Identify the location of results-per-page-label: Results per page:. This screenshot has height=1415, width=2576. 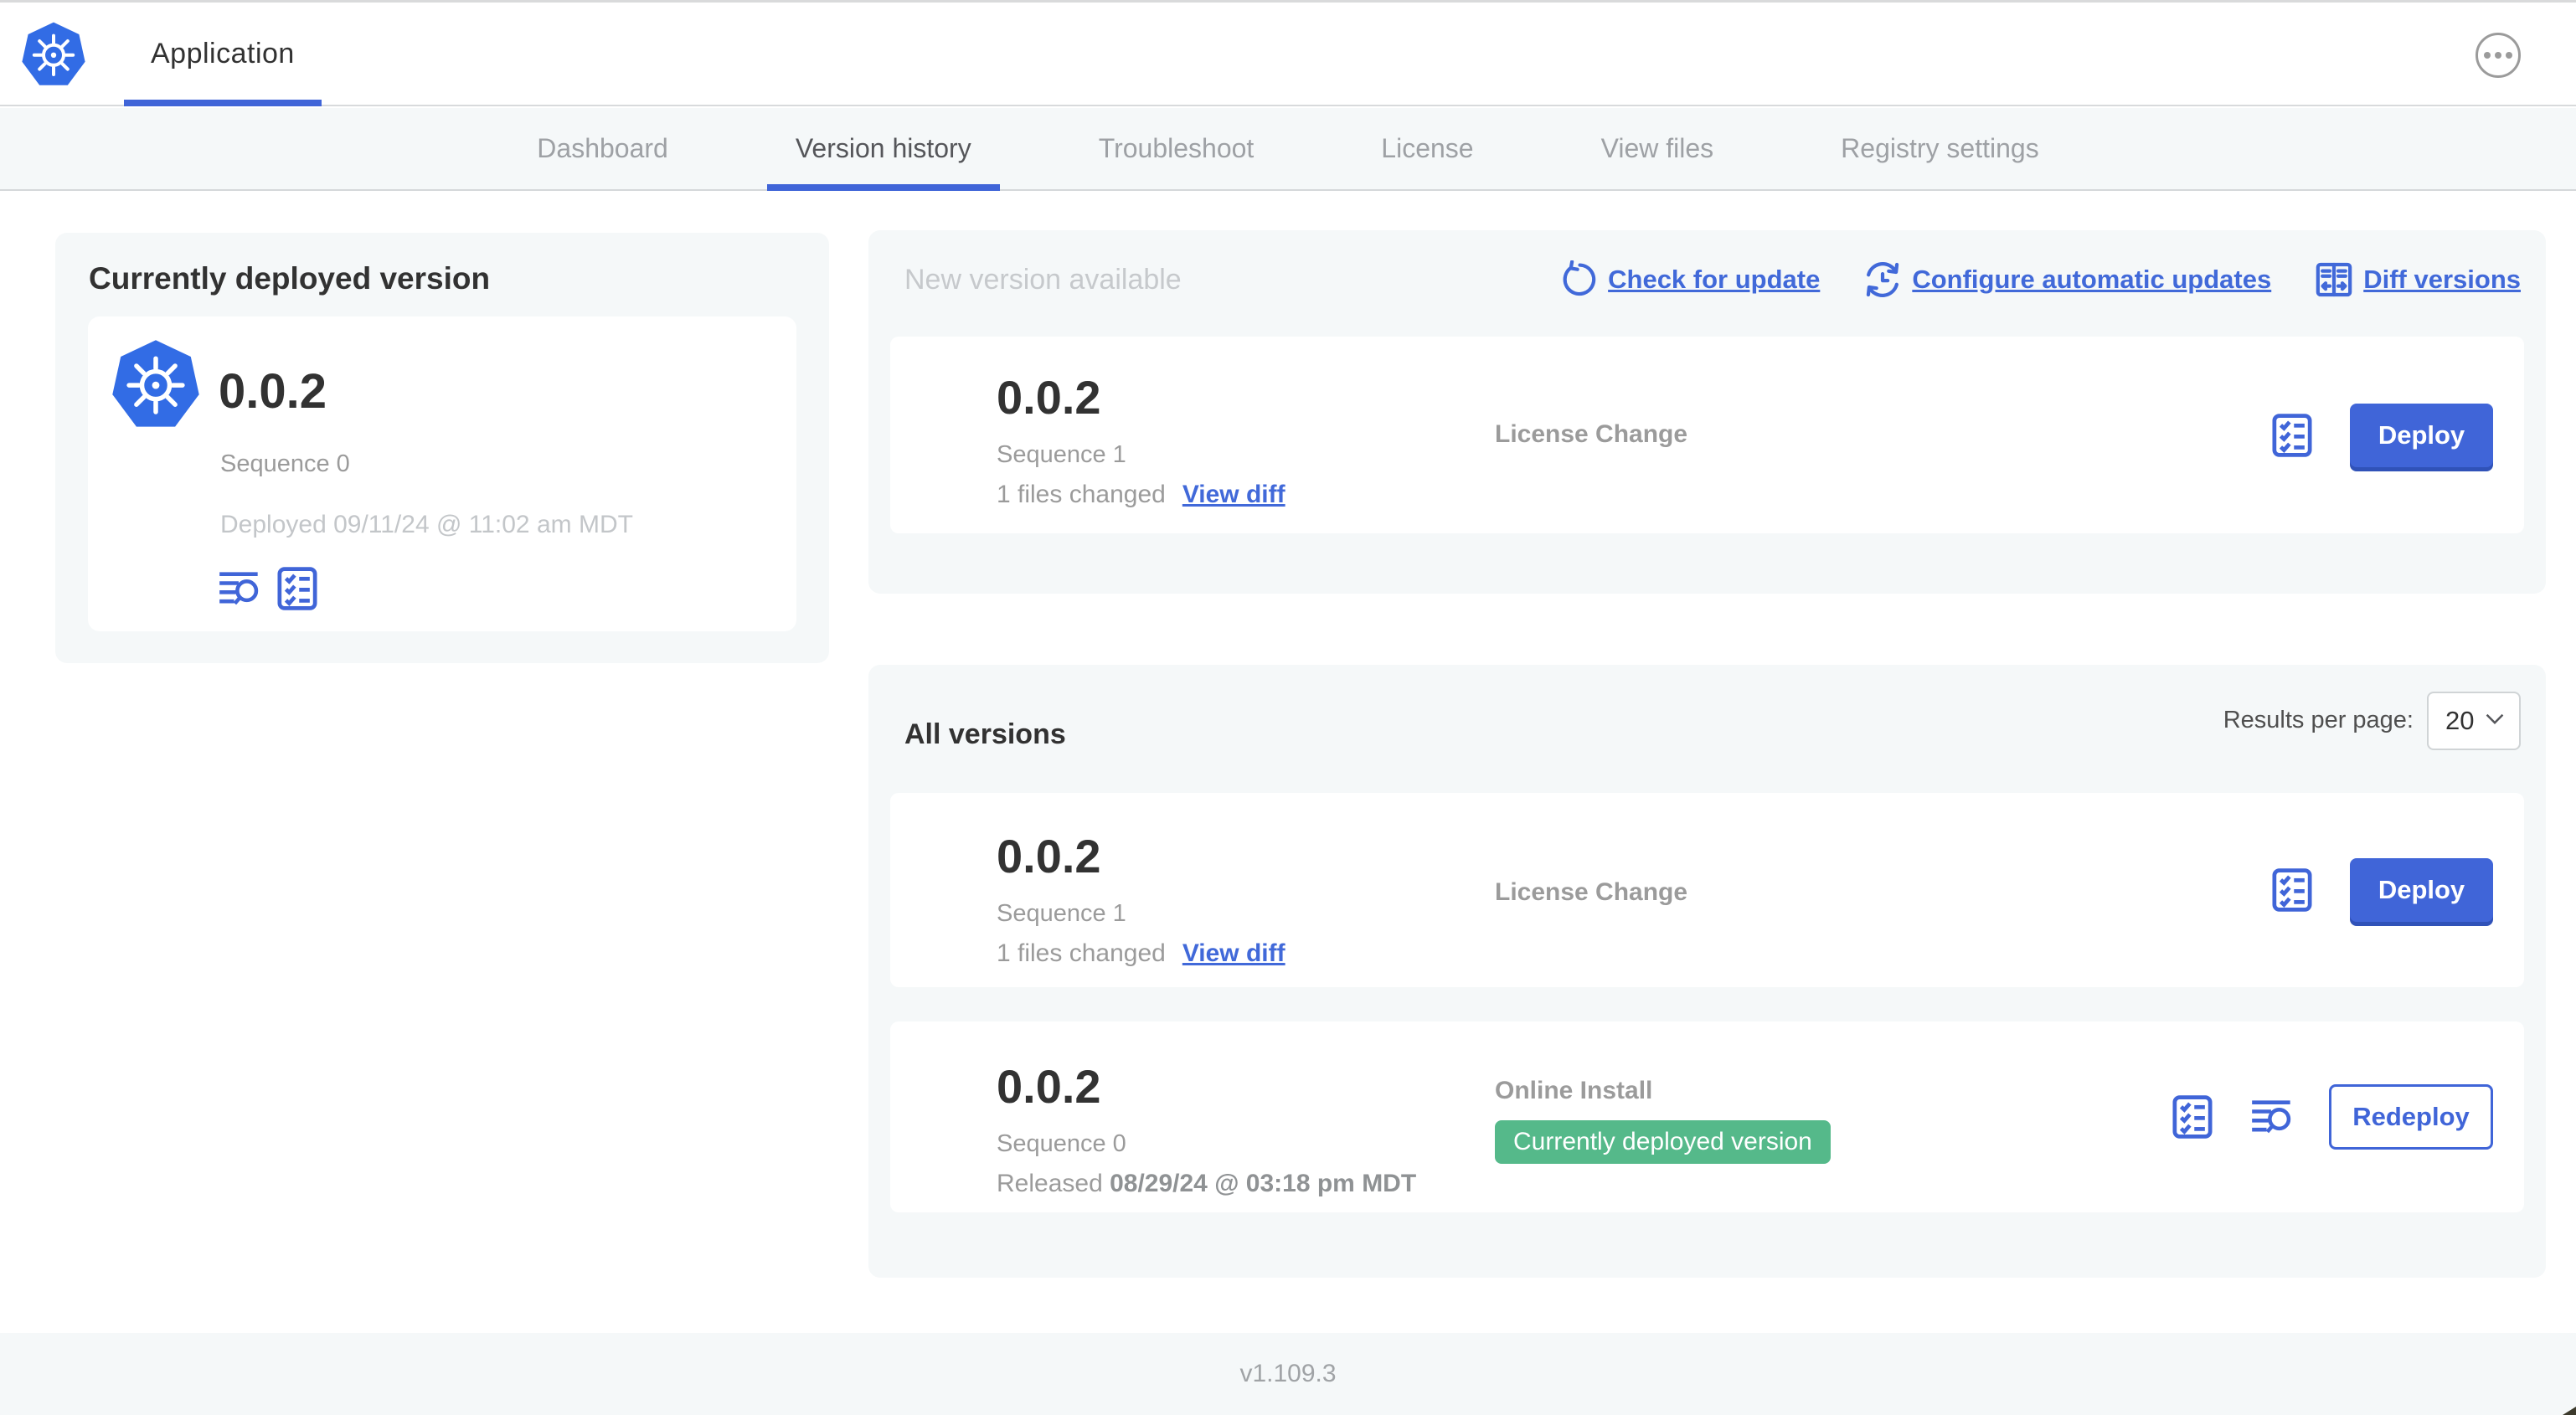
(2318, 720).